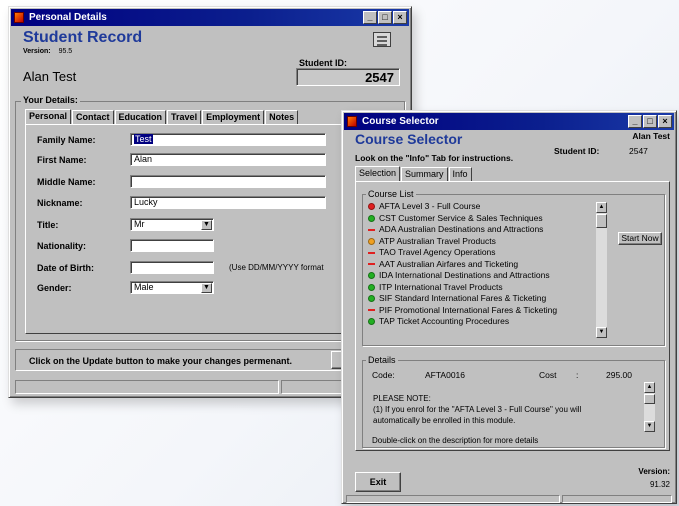  Describe the element at coordinates (228, 139) in the screenshot. I see `family-name-field: Test` at that location.